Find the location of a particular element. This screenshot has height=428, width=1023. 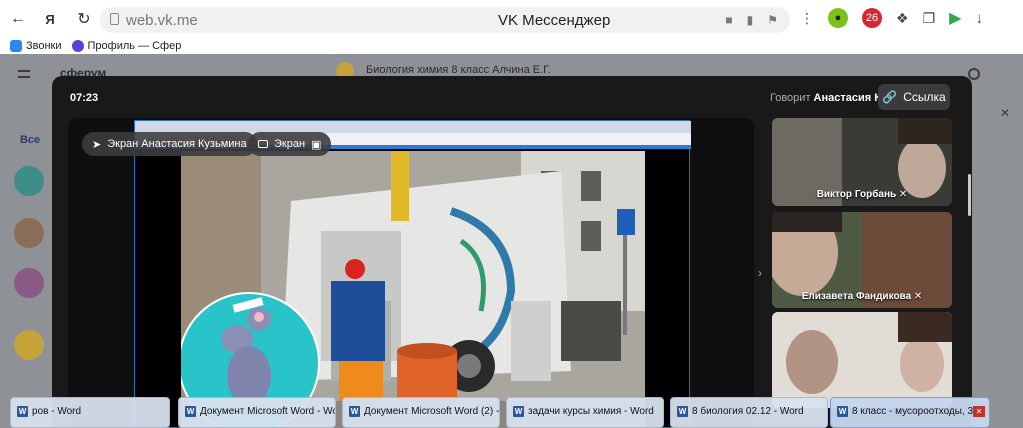

address-bar: web.vk.me VK Мессенджер ■ ▮ ⚑ is located at coordinates (445, 20).